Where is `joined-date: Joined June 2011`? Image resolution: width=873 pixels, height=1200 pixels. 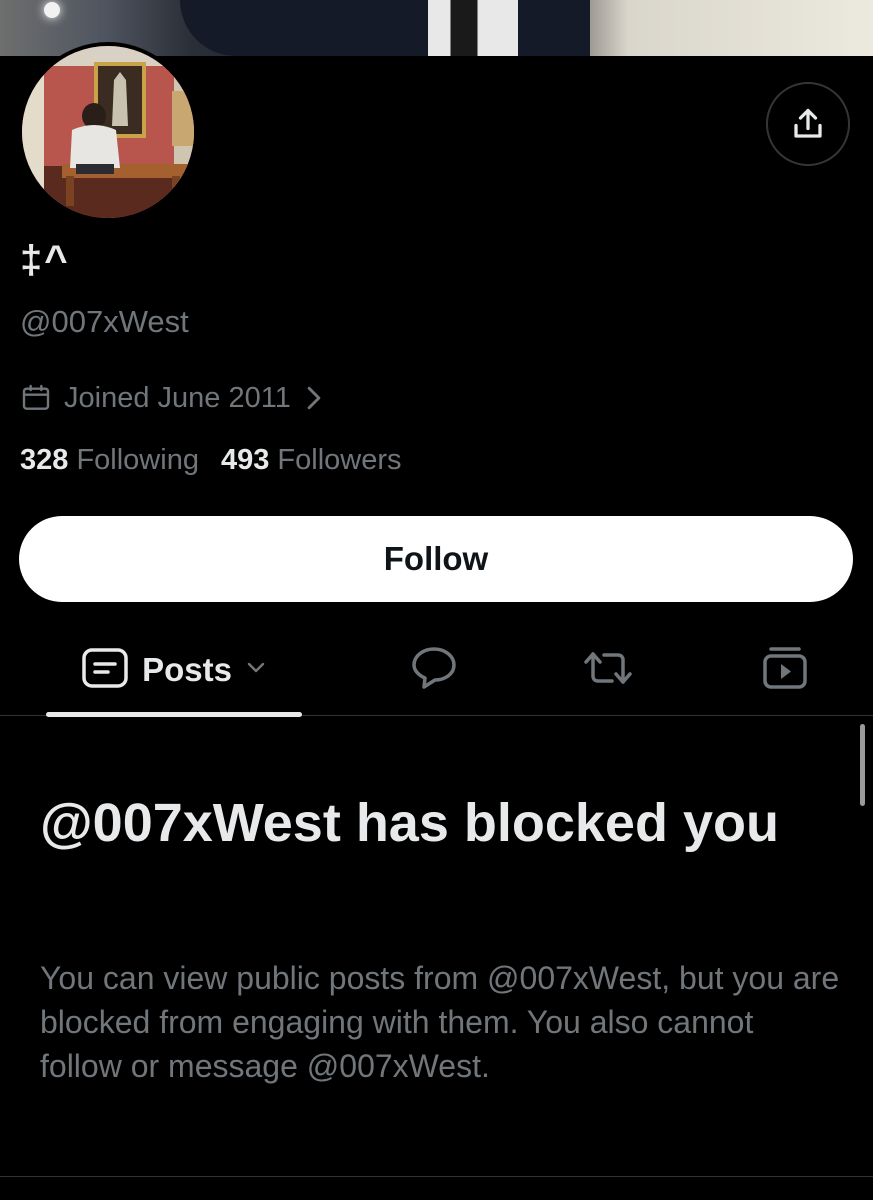 joined-date: Joined June 2011 is located at coordinates (172, 398).